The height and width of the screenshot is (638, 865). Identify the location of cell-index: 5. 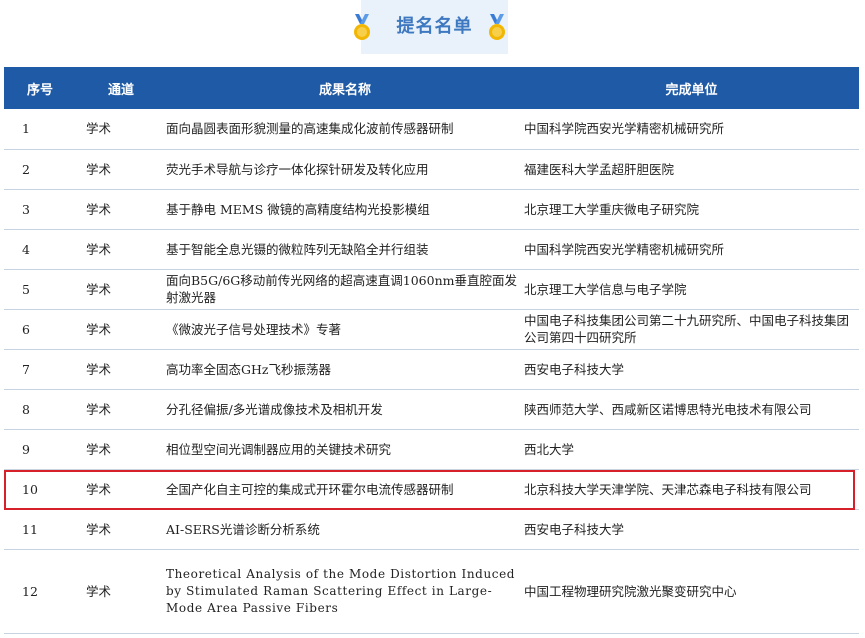
(40, 289).